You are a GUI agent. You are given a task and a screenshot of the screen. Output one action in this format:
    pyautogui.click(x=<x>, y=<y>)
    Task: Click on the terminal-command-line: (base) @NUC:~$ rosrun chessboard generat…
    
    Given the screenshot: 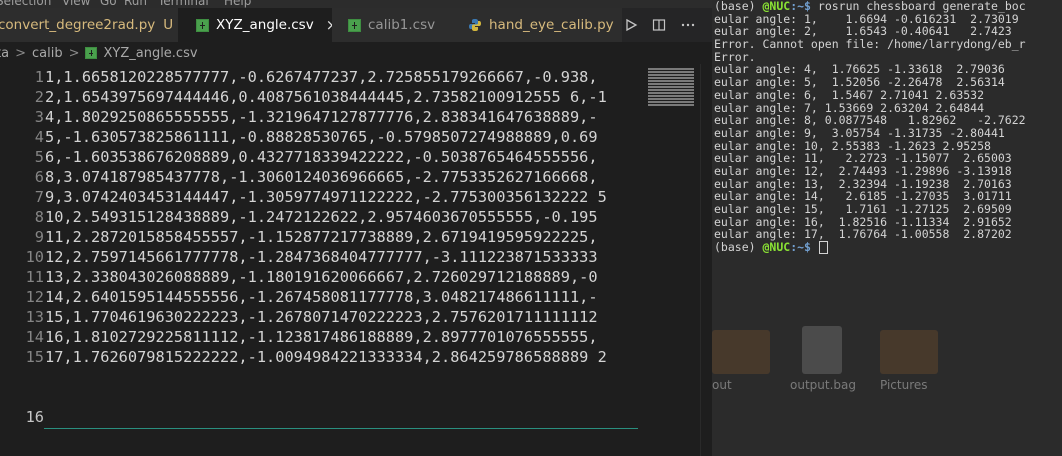 What is the action you would take?
    pyautogui.click(x=888, y=6)
    